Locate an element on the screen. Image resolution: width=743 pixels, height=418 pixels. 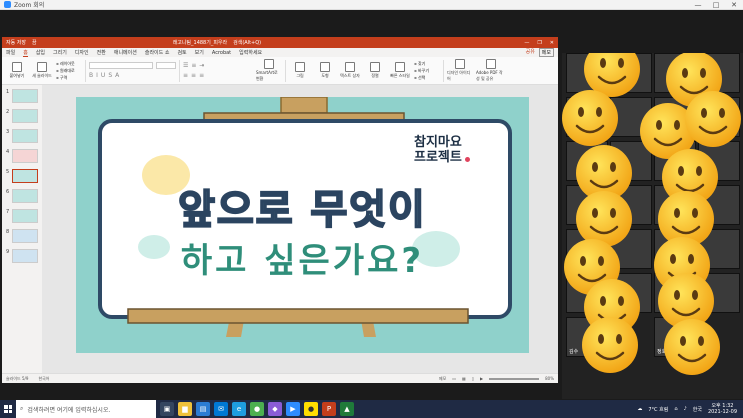
numbering-icon: ≡ is located at coordinates (193, 65).